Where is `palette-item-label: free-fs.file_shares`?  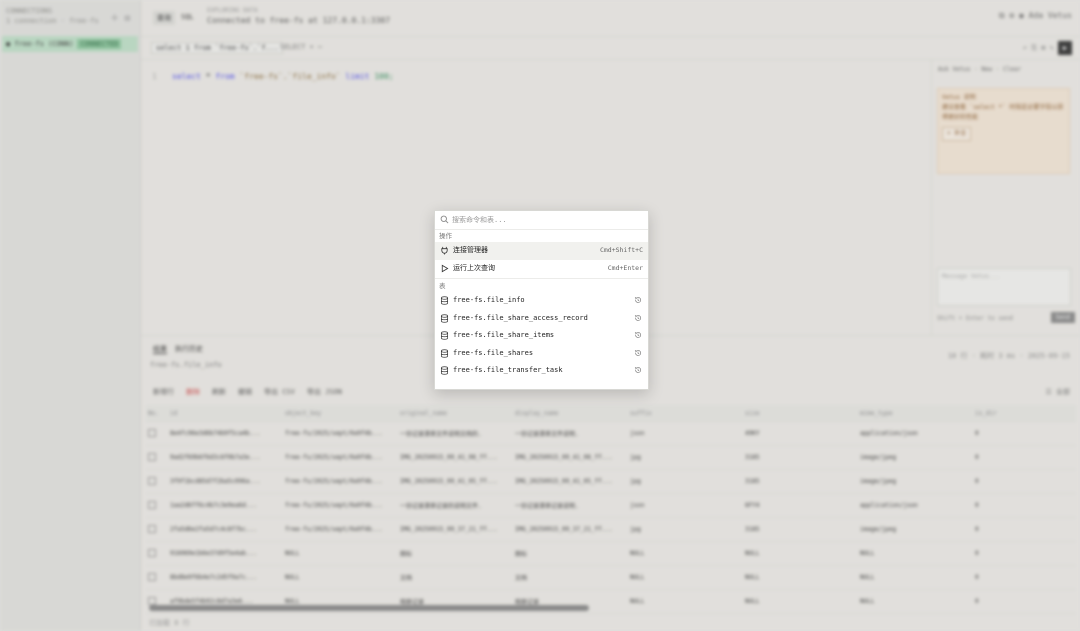
palette-item-label: free-fs.file_shares is located at coordinates (493, 352).